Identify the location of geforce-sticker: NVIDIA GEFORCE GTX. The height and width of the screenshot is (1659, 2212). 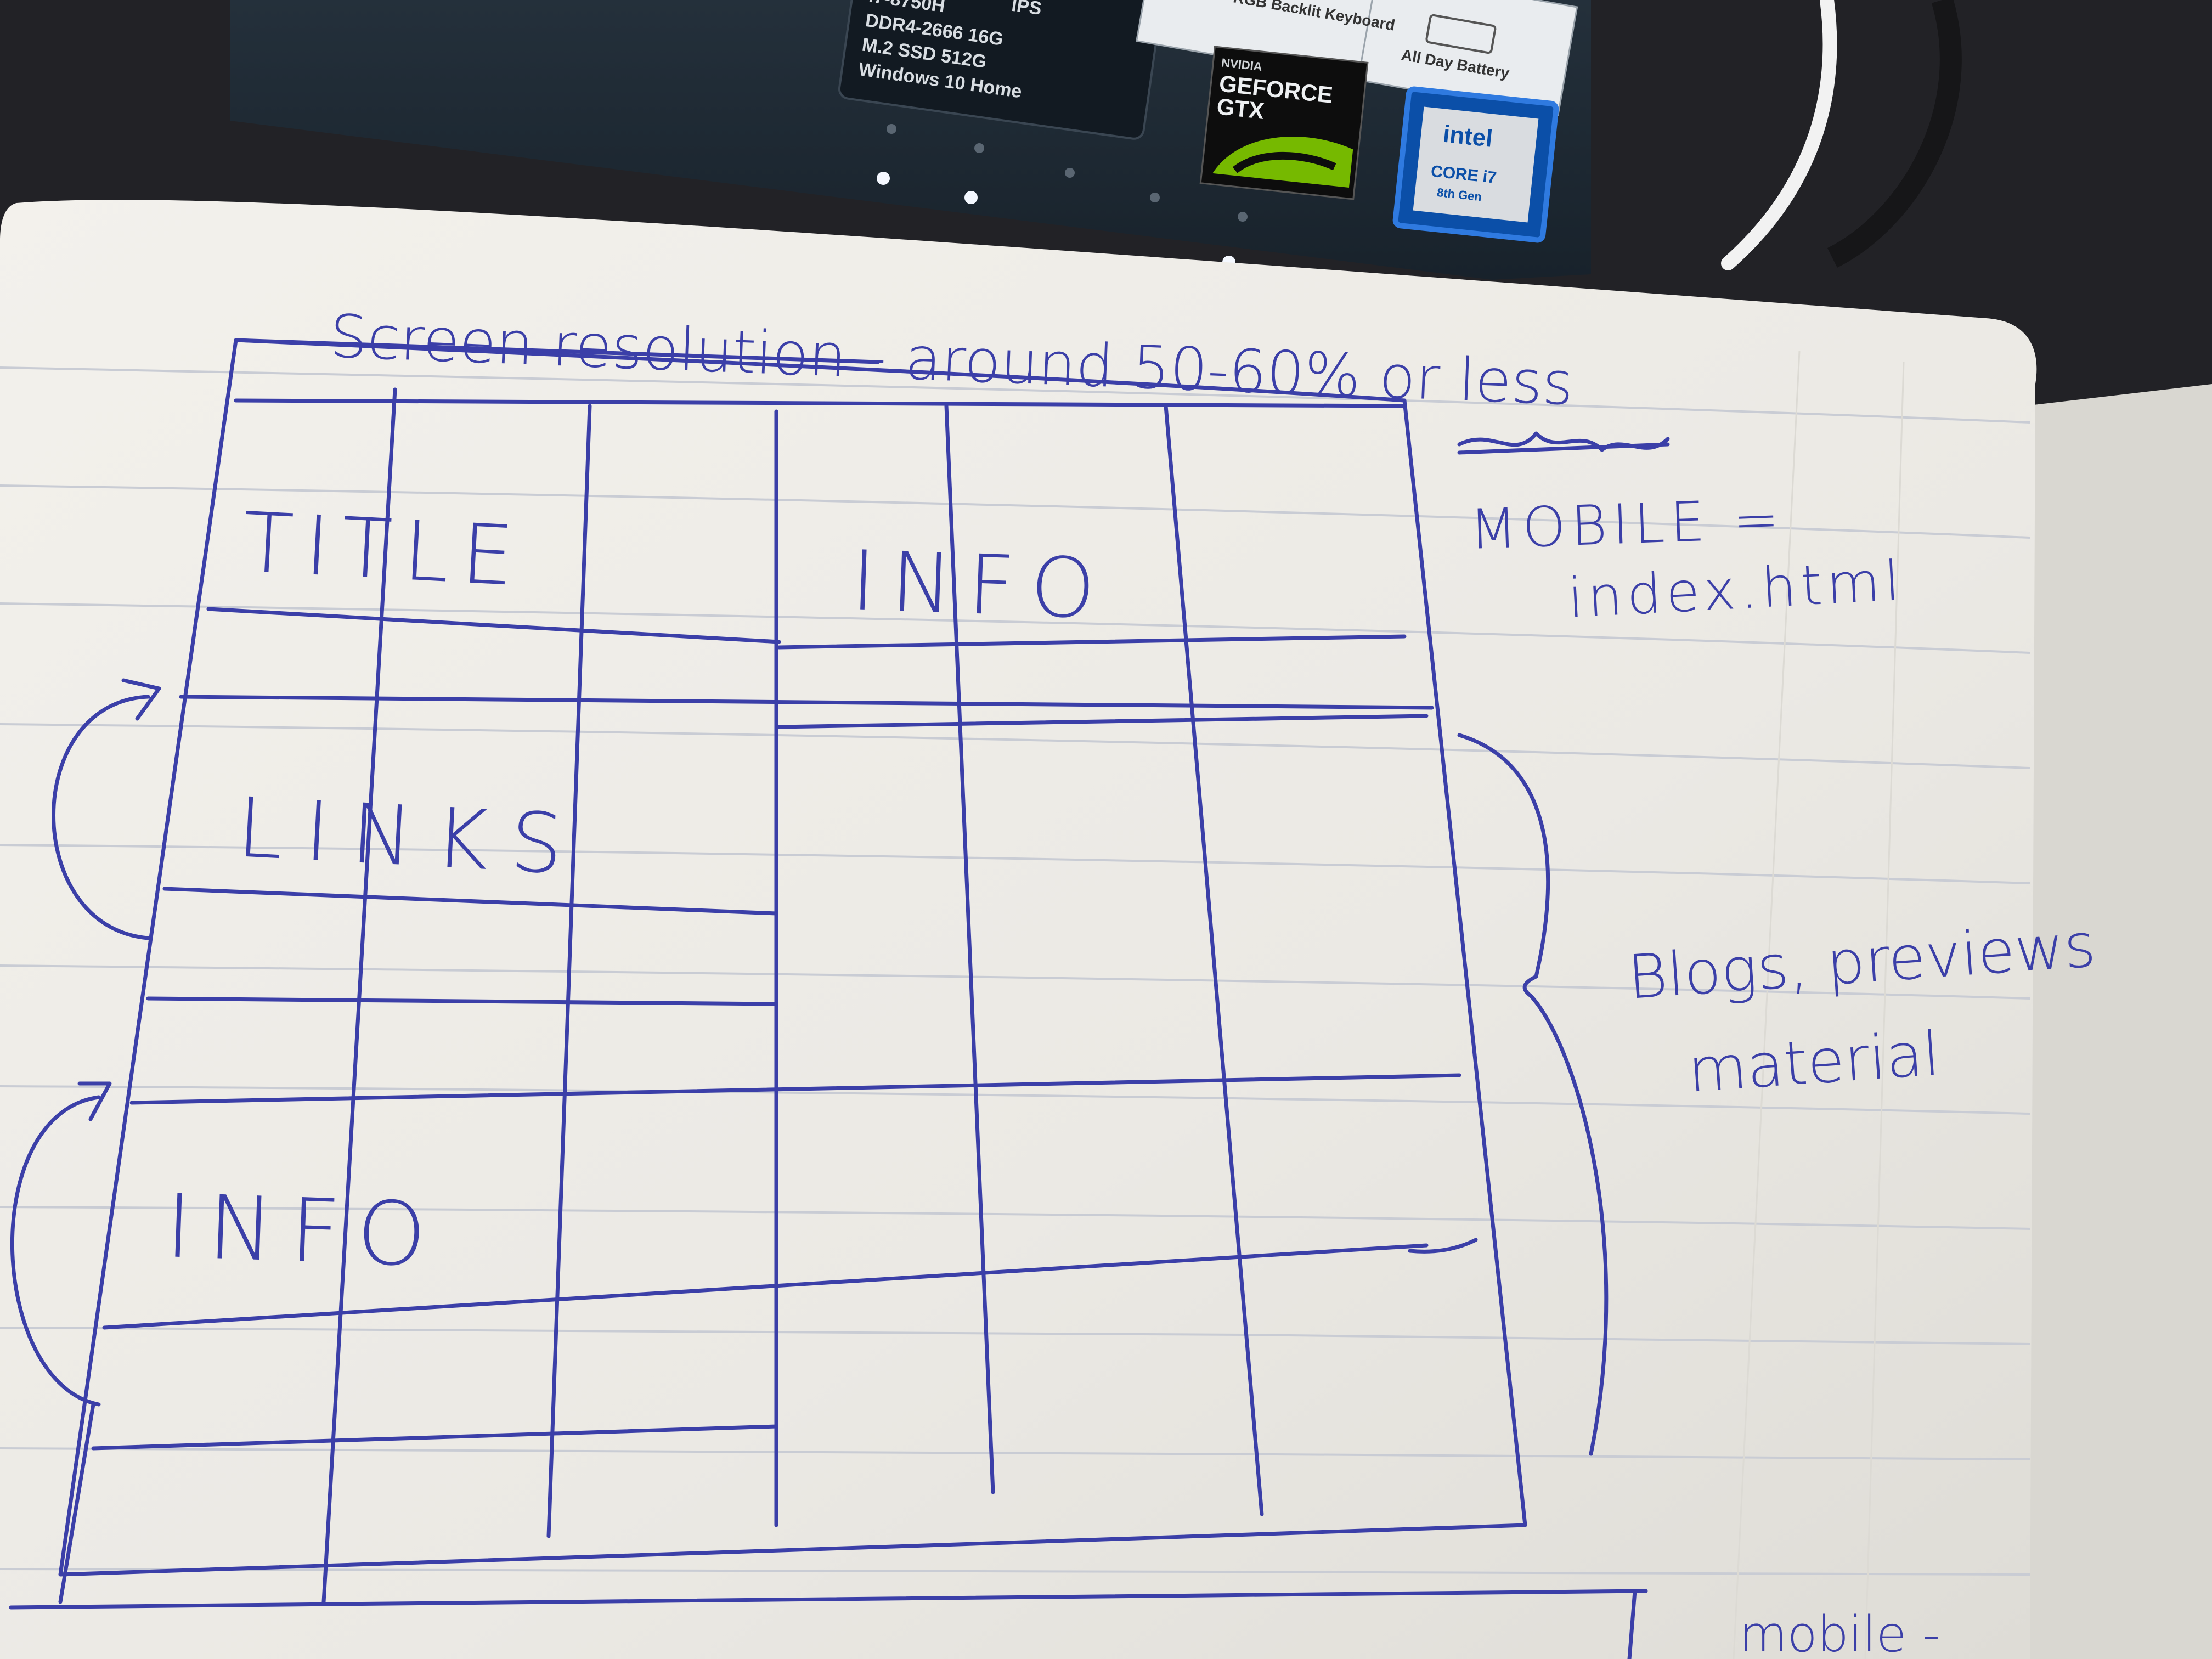
(1284, 123).